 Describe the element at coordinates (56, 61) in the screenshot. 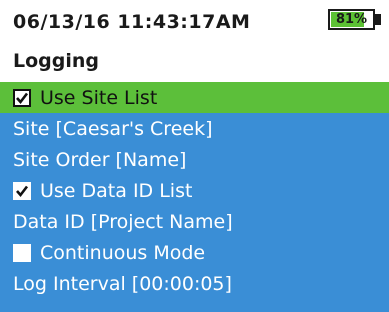

I see `page-title: Logging` at that location.